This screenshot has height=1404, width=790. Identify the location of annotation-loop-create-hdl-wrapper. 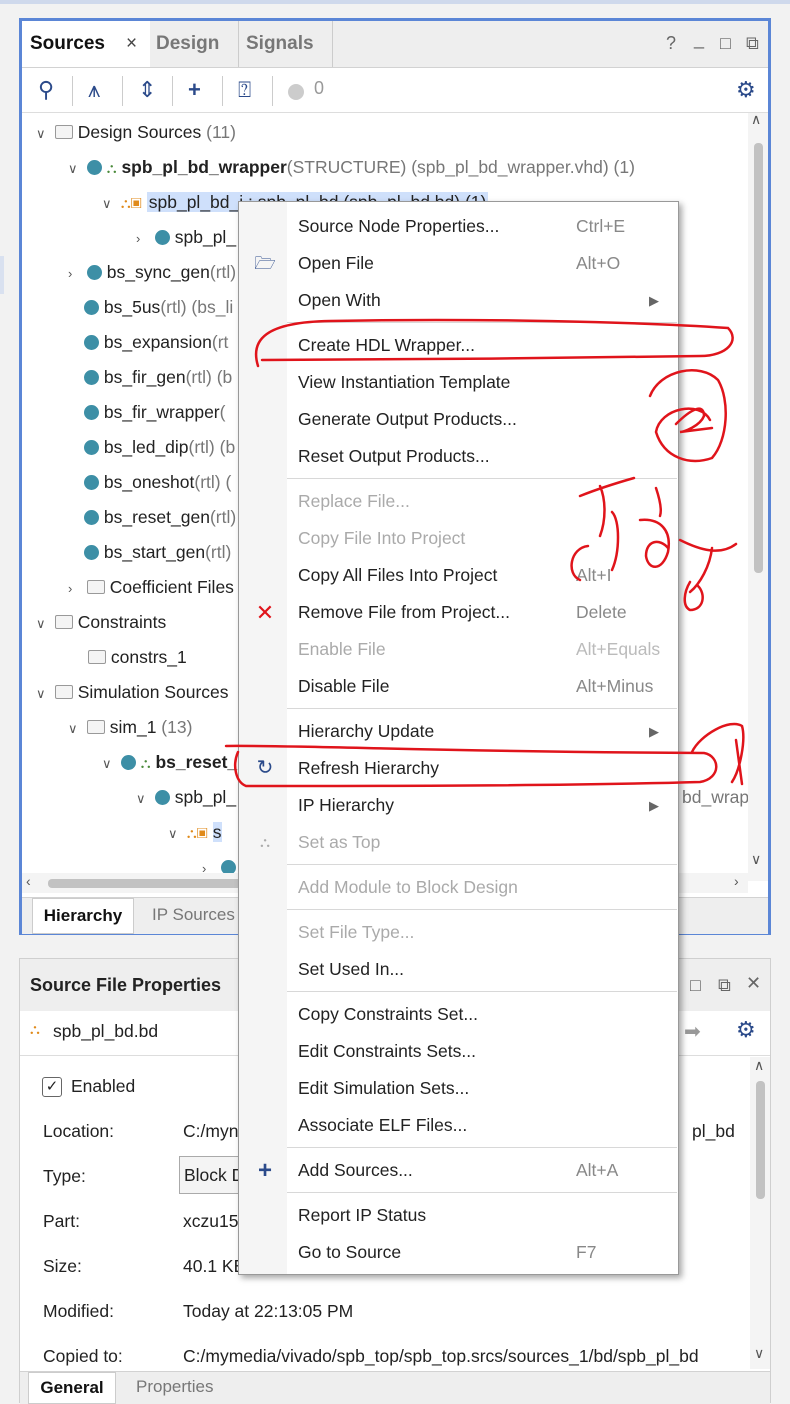
(494, 343).